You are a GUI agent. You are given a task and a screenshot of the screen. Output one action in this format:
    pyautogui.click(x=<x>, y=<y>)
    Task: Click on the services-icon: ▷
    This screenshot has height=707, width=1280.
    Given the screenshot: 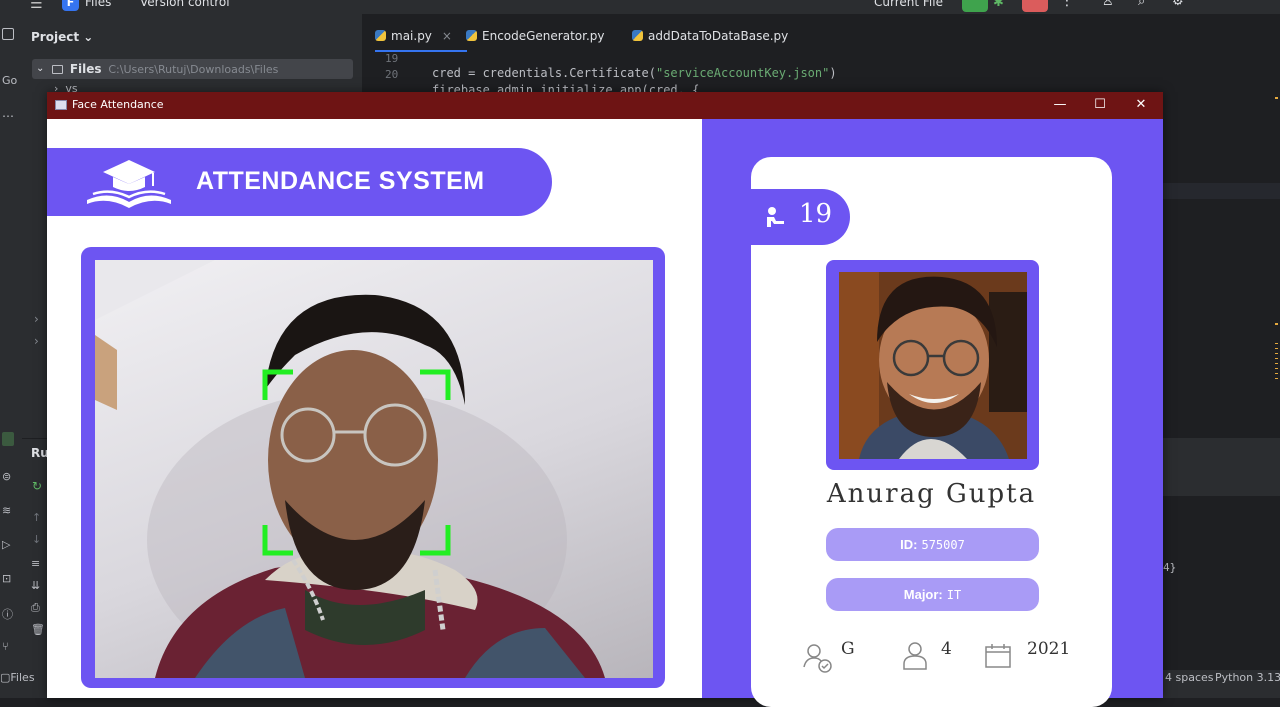 What is the action you would take?
    pyautogui.click(x=6, y=544)
    